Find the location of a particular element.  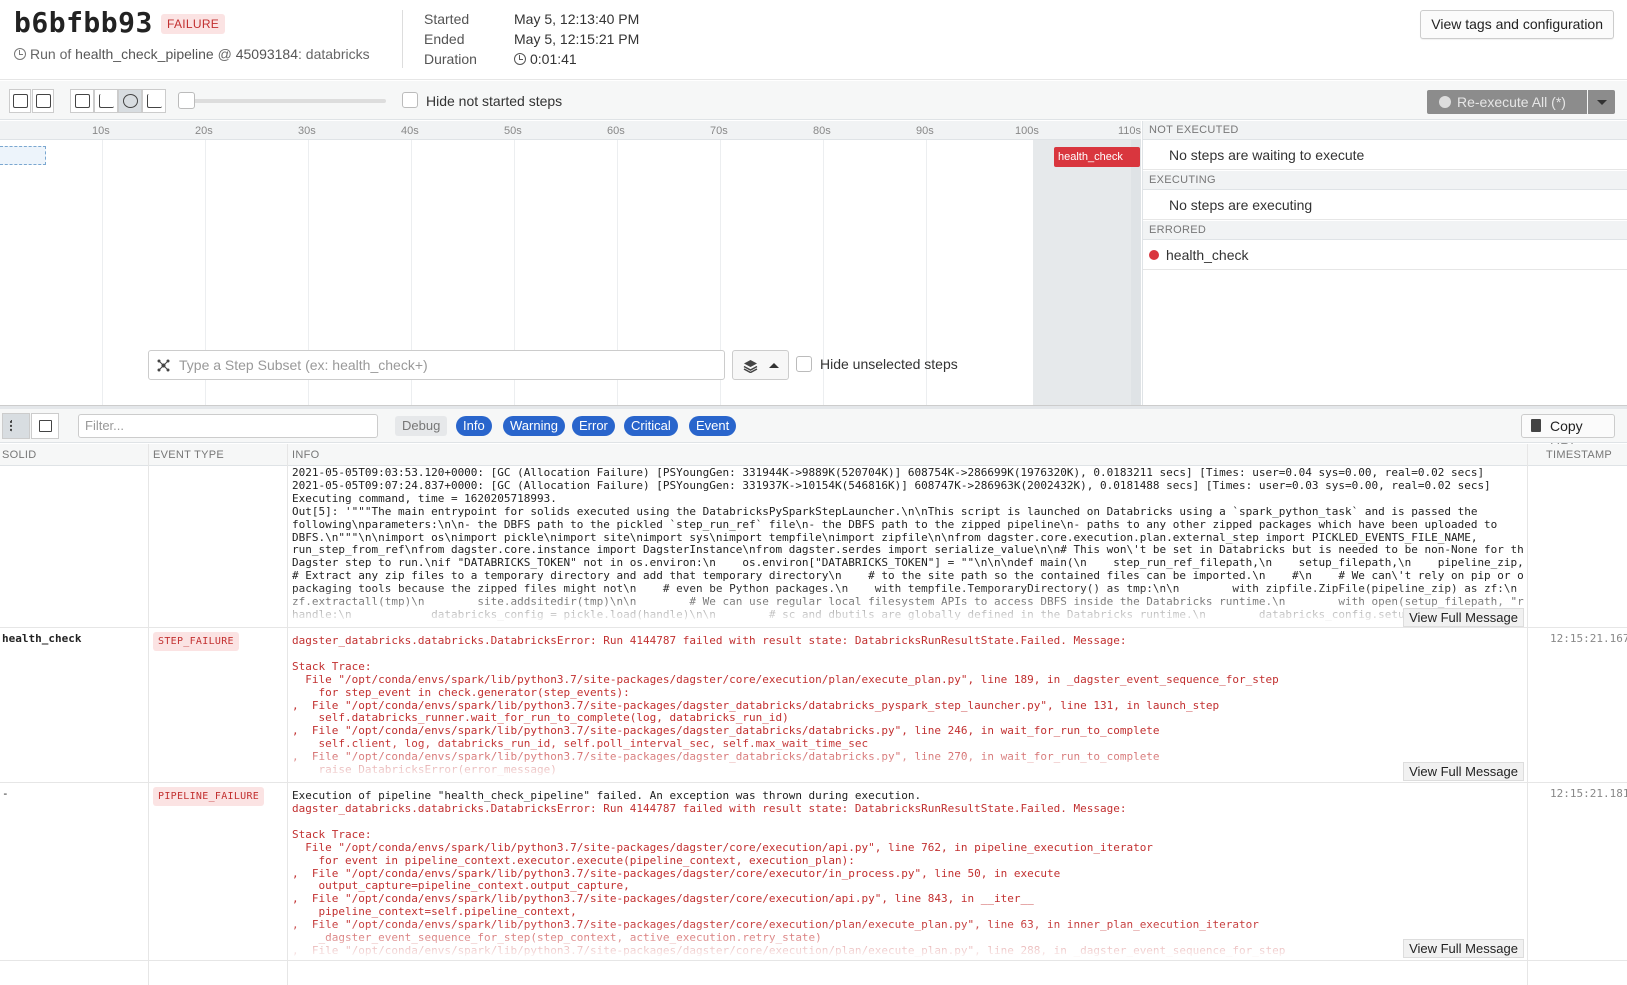

expand-all-button is located at coordinates (20, 101).